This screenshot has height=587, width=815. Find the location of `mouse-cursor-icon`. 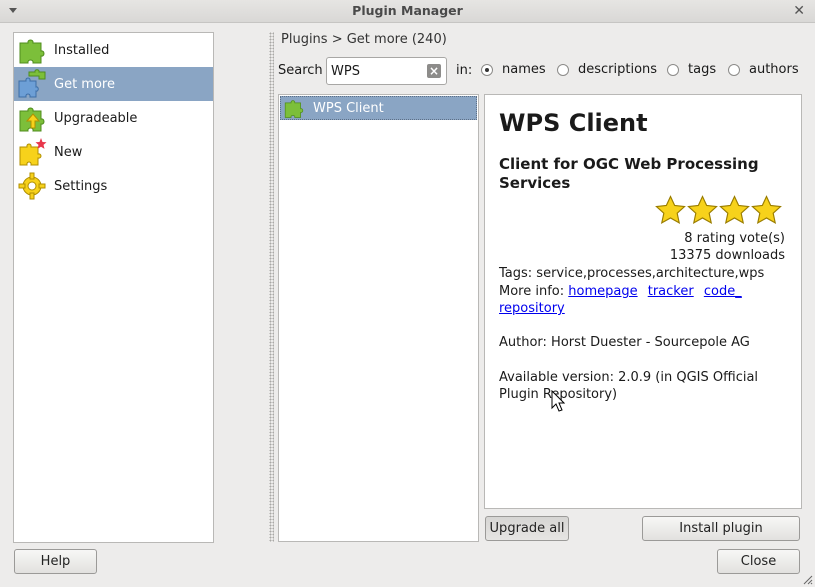

mouse-cursor-icon is located at coordinates (558, 401).